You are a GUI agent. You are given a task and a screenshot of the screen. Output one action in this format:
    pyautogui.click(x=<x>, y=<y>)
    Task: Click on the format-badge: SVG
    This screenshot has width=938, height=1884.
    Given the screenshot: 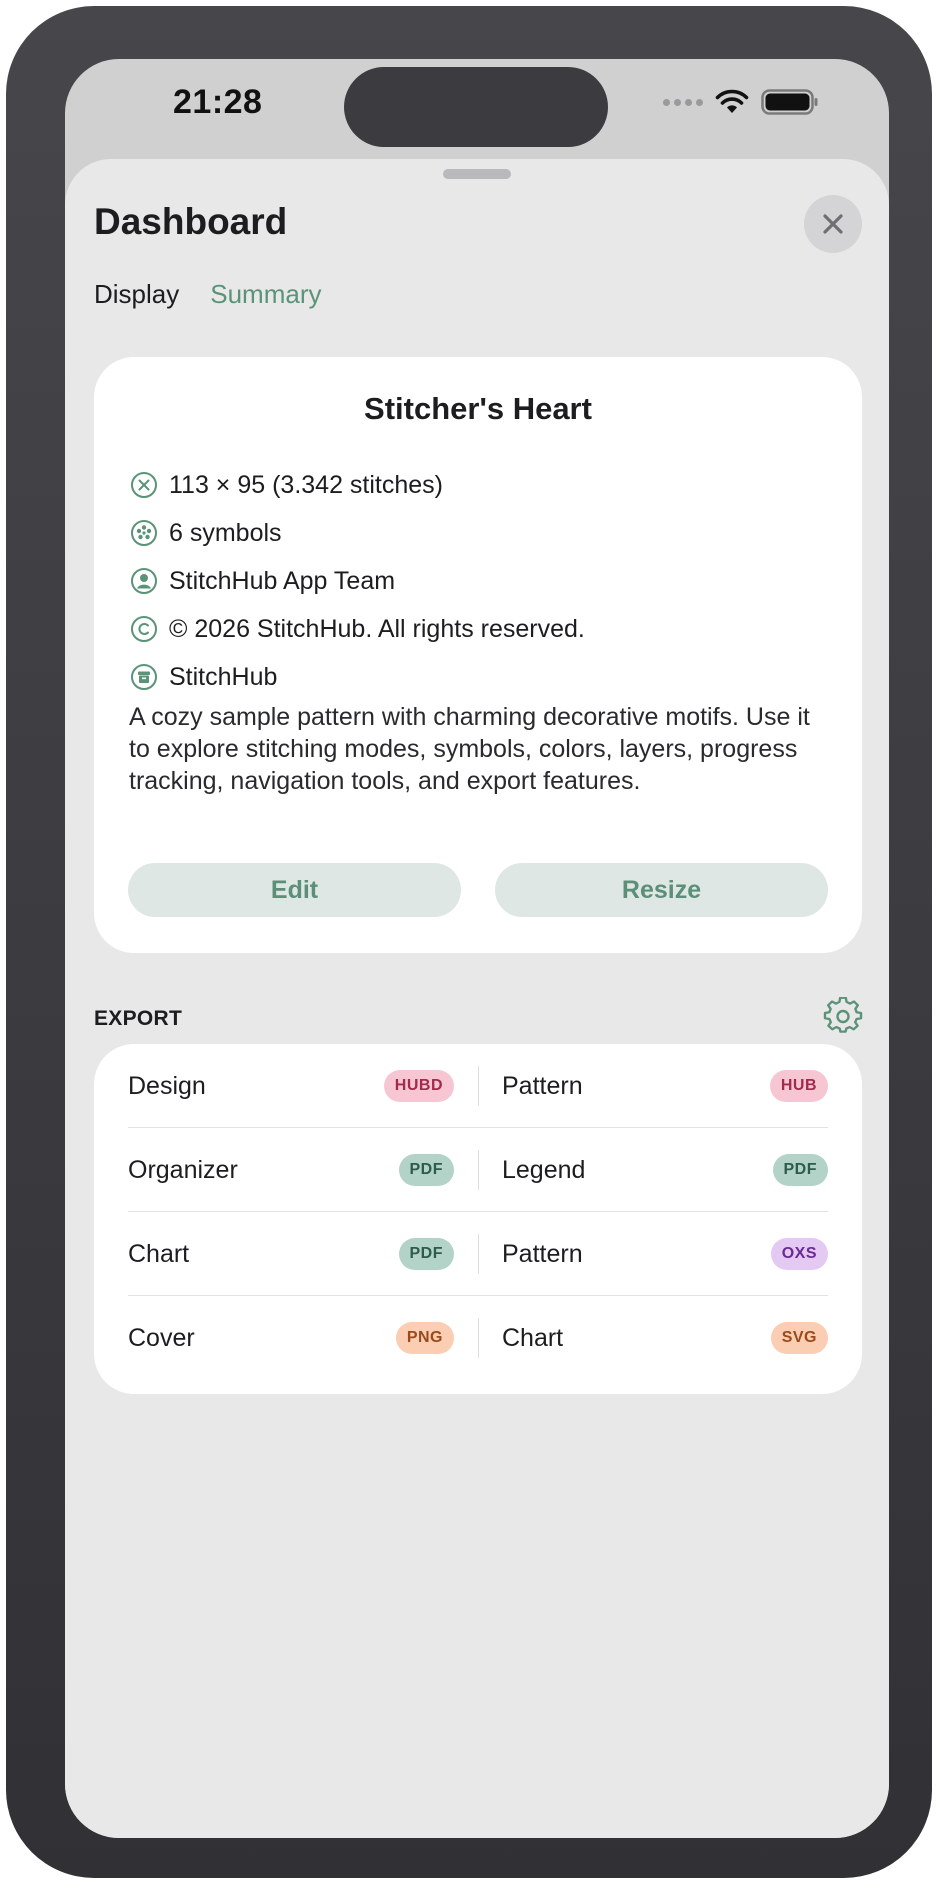 What is the action you would take?
    pyautogui.click(x=799, y=1338)
    